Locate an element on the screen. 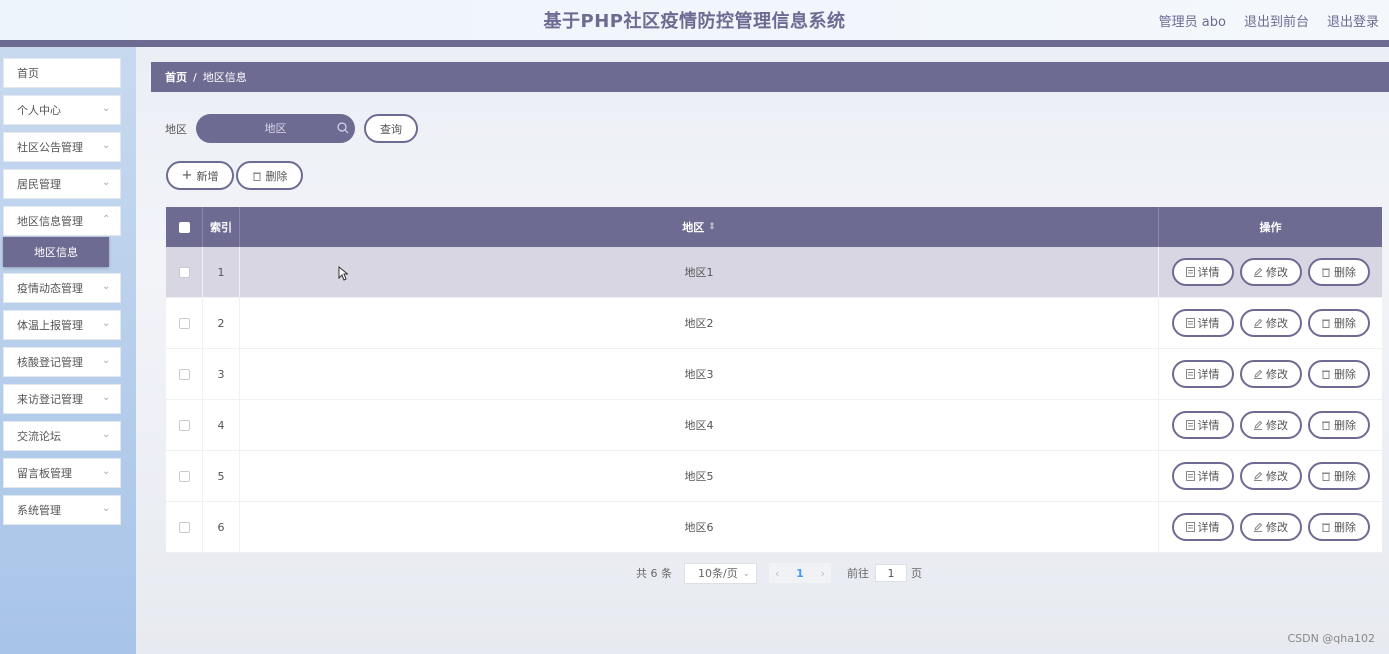  prev-page-icon: ‹ is located at coordinates (777, 573).